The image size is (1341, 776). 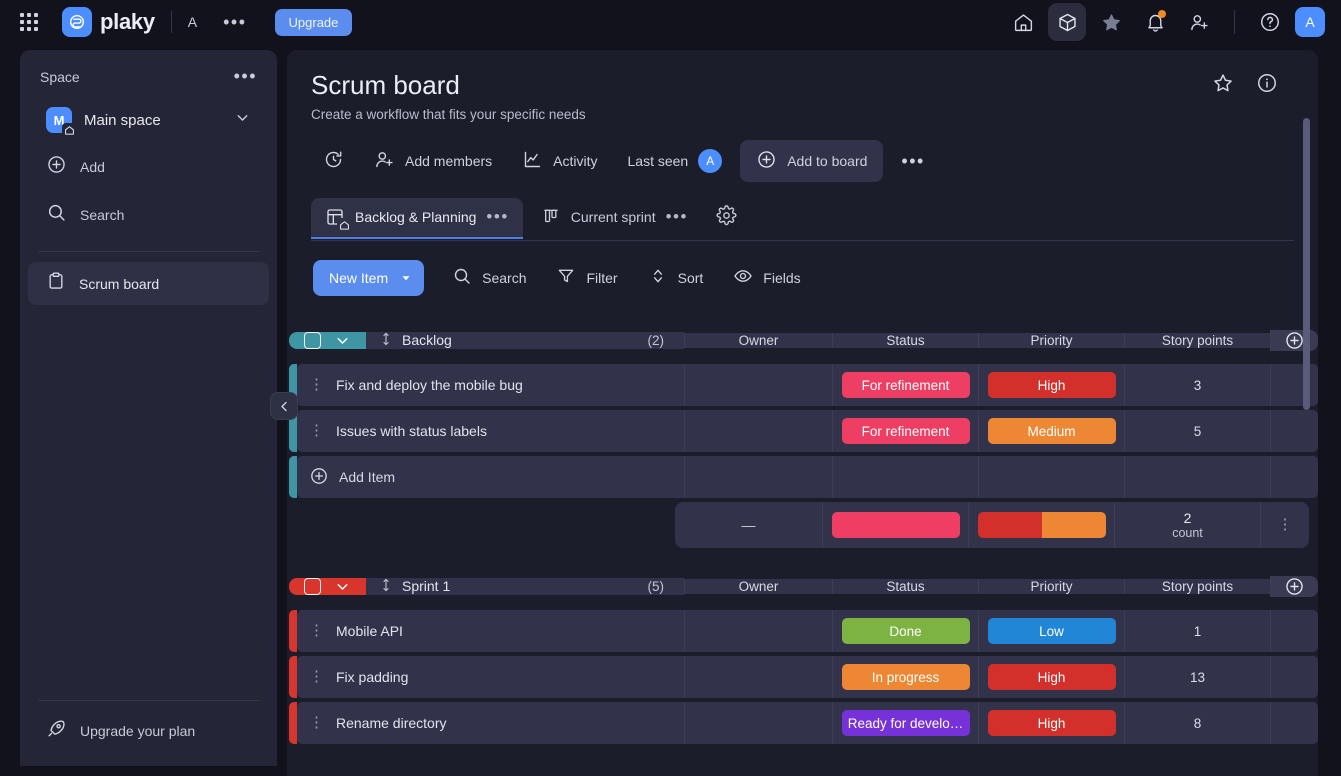 What do you see at coordinates (905, 677) in the screenshot?
I see `cell-status: In progress` at bounding box center [905, 677].